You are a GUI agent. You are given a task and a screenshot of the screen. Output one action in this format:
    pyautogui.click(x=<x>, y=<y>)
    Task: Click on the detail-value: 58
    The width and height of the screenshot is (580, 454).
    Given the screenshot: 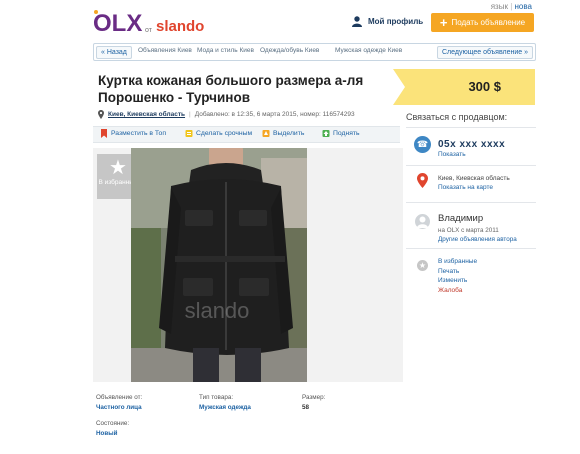 What is the action you would take?
    pyautogui.click(x=306, y=407)
    